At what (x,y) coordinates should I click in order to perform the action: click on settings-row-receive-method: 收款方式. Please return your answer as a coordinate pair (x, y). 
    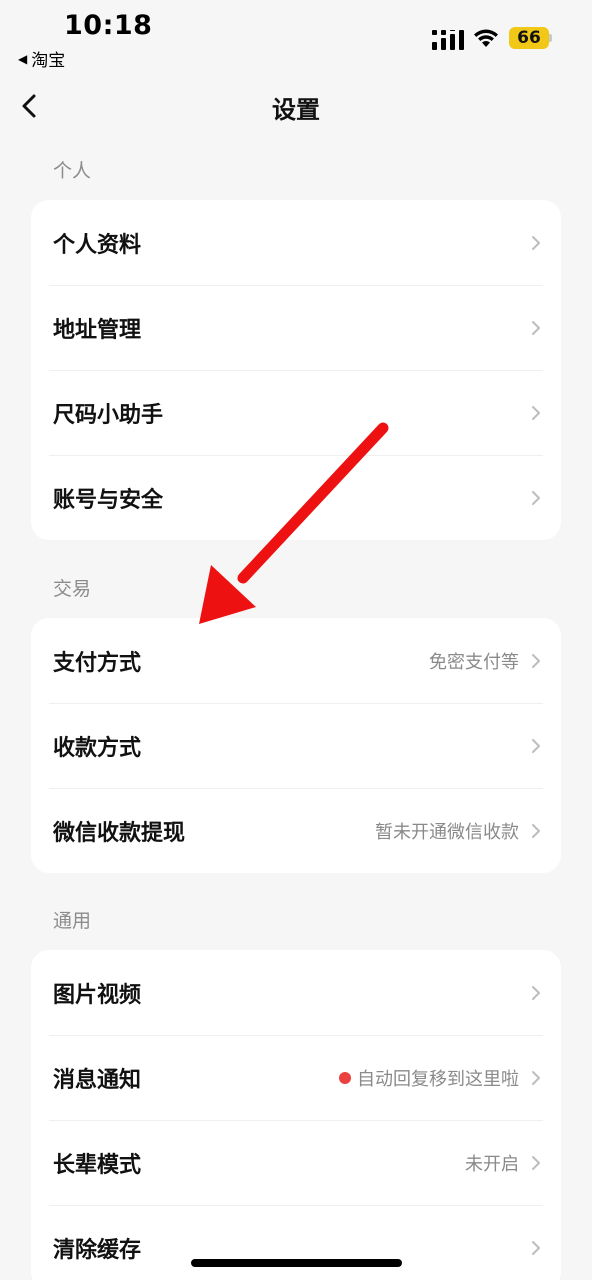
    Looking at the image, I should click on (296, 745).